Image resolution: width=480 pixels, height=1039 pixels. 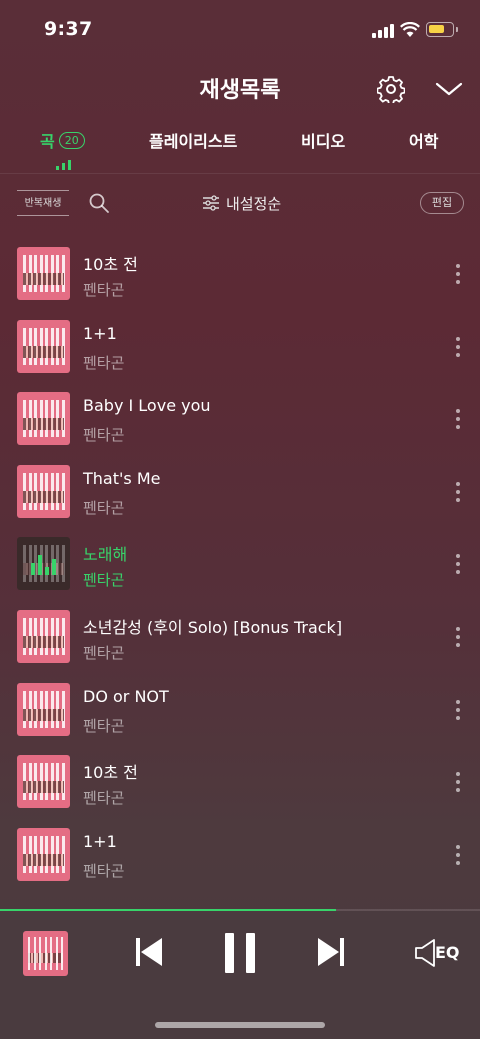 What do you see at coordinates (254, 203) in the screenshot?
I see `sort-label: 내설정순` at bounding box center [254, 203].